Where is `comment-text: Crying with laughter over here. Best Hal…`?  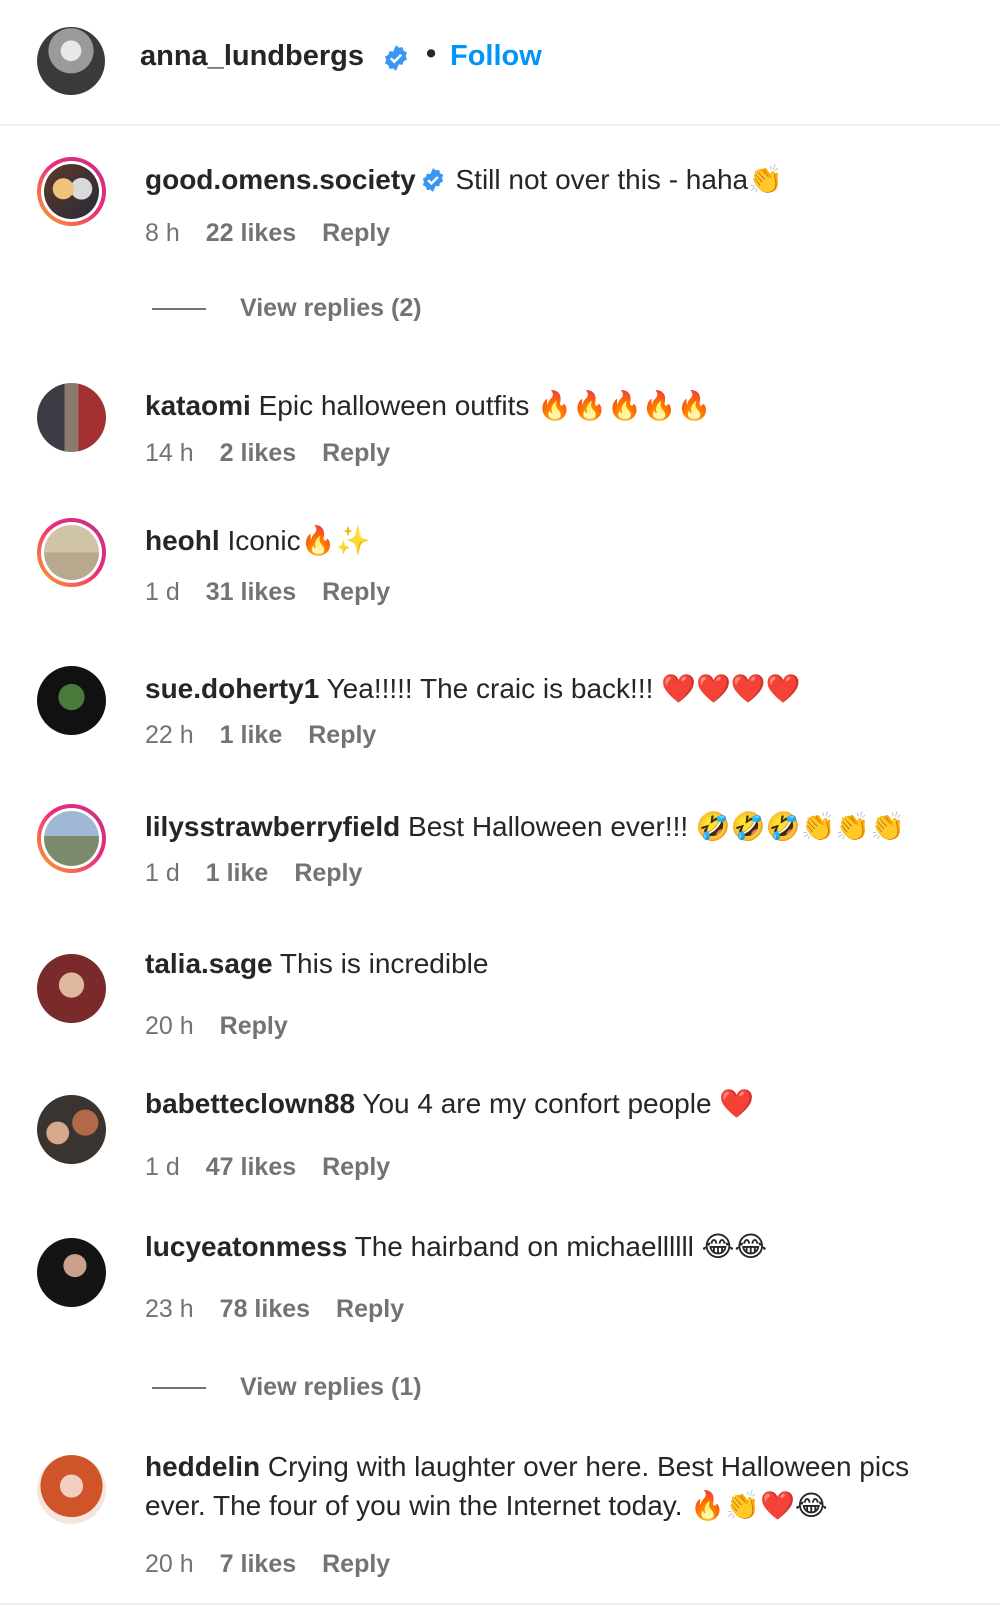 comment-text: Crying with laughter over here. Best Hal… is located at coordinates (527, 1486).